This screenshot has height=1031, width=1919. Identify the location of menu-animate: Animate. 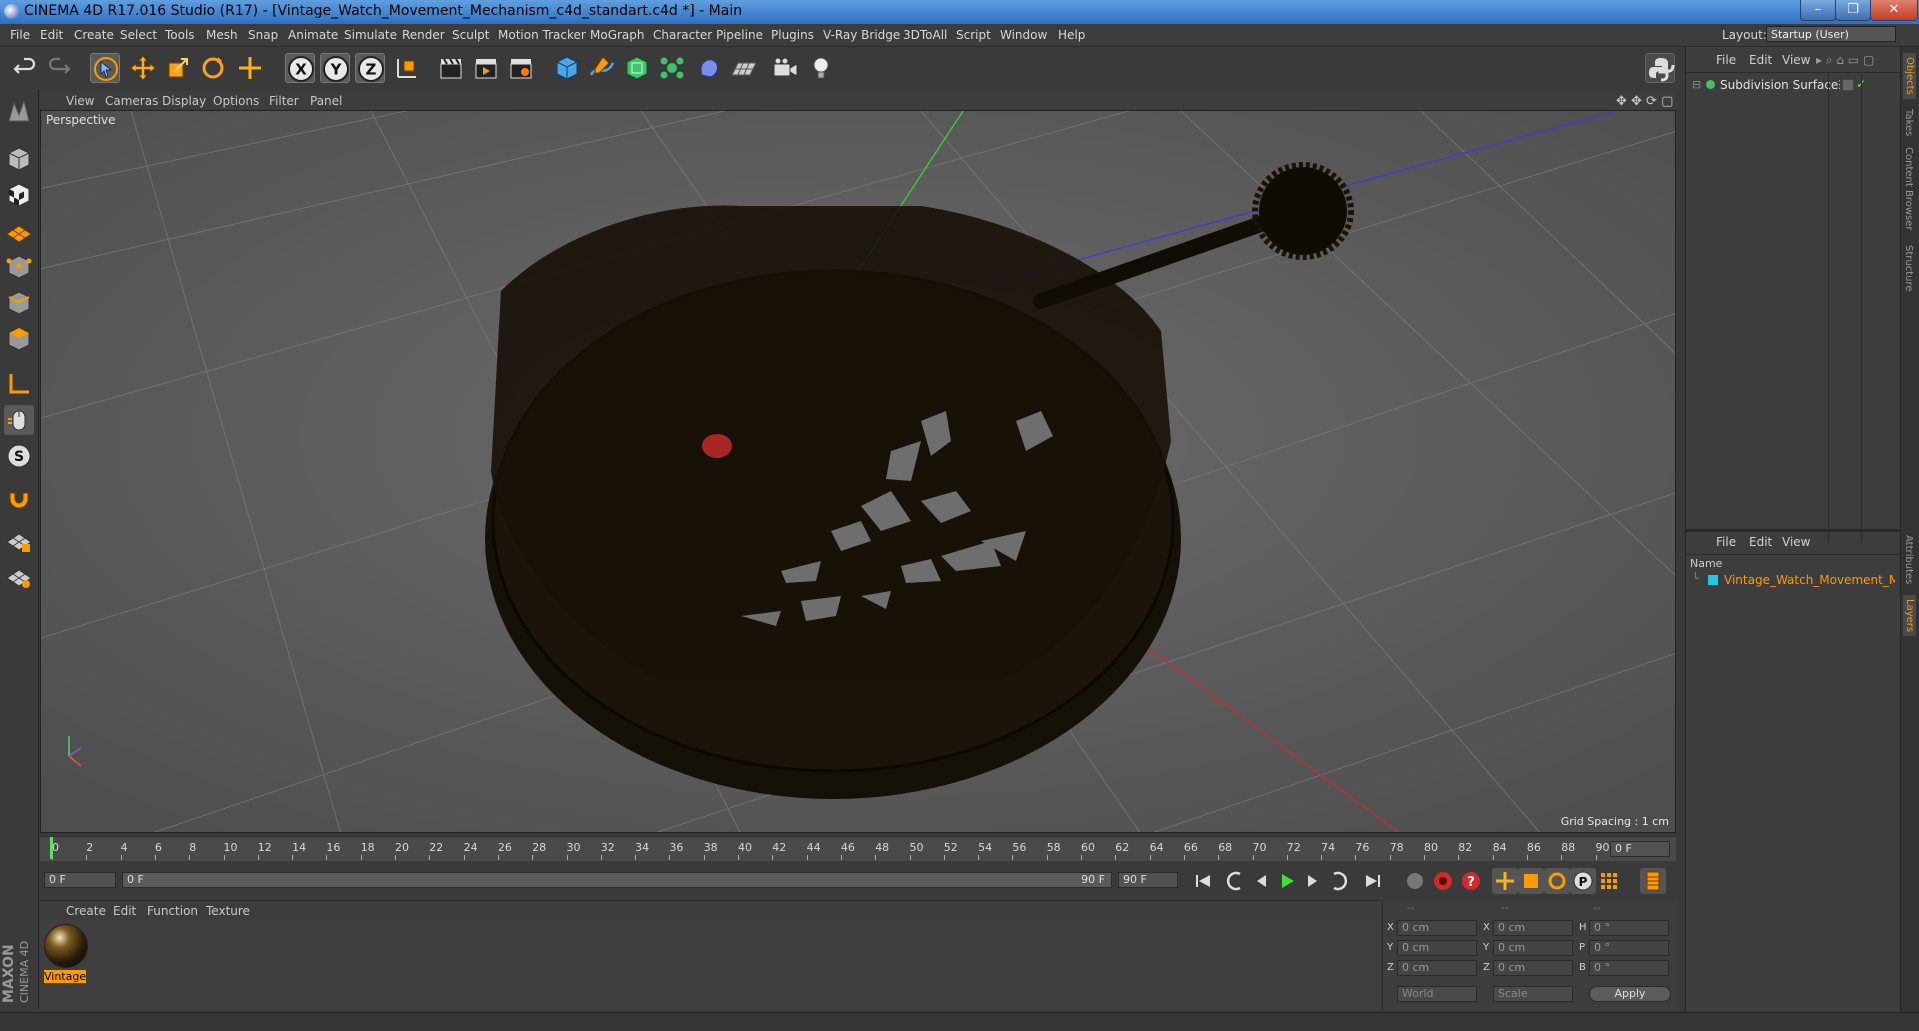
(313, 35).